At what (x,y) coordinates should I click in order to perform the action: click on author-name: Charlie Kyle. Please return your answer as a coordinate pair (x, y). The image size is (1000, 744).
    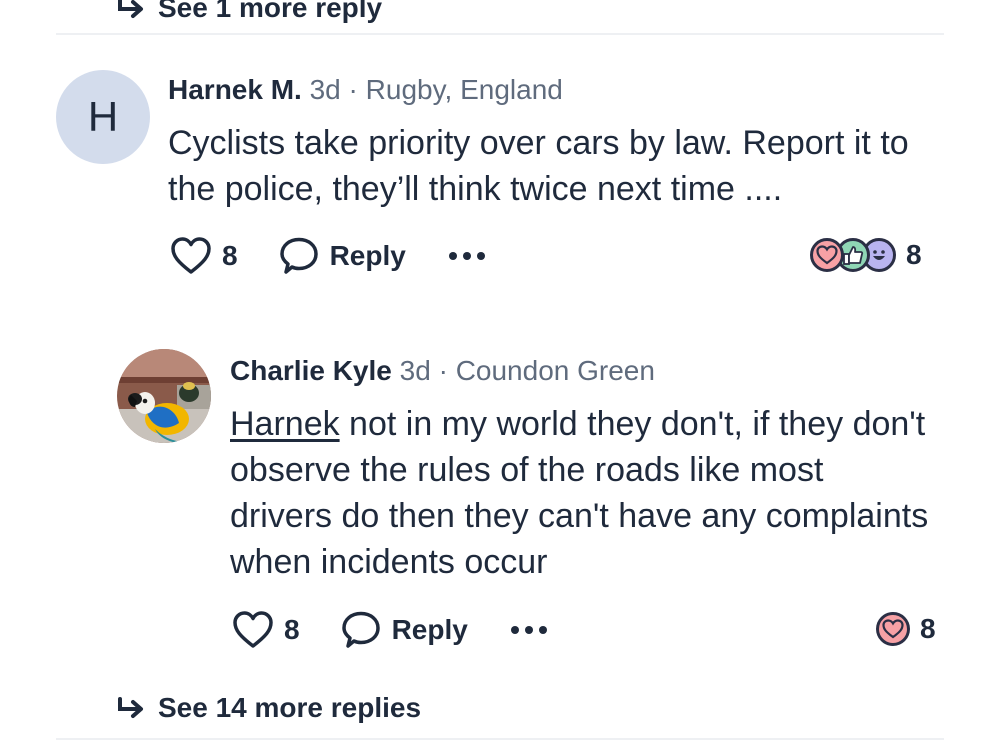
    Looking at the image, I should click on (311, 370).